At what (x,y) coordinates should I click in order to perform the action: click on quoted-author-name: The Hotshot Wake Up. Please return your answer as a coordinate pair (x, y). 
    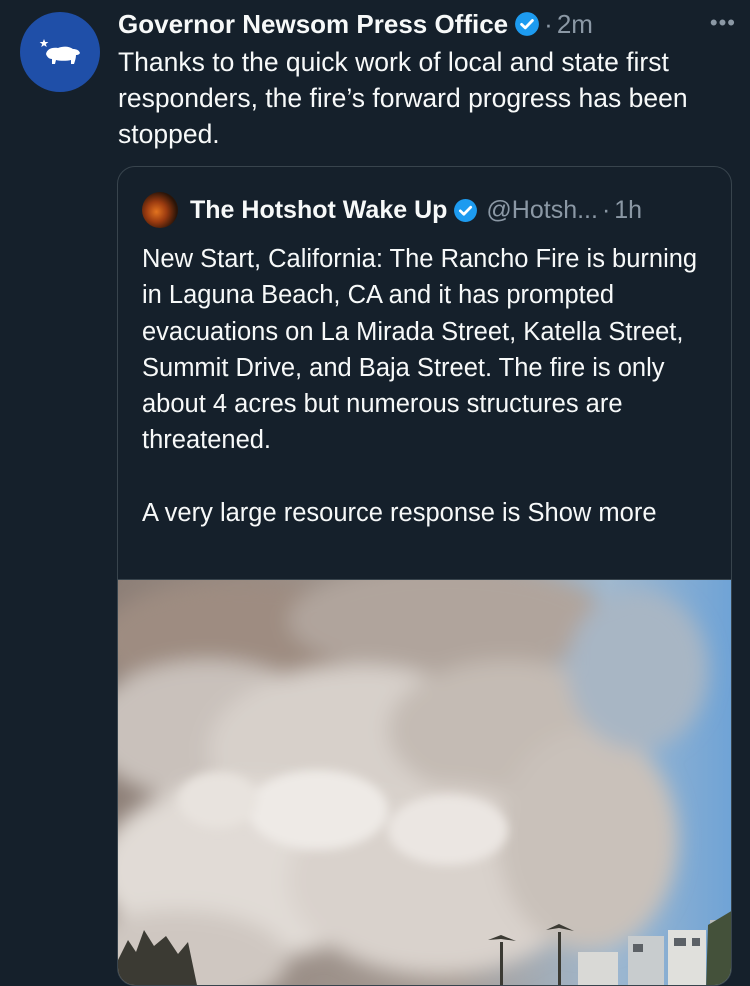
    Looking at the image, I should click on (318, 210).